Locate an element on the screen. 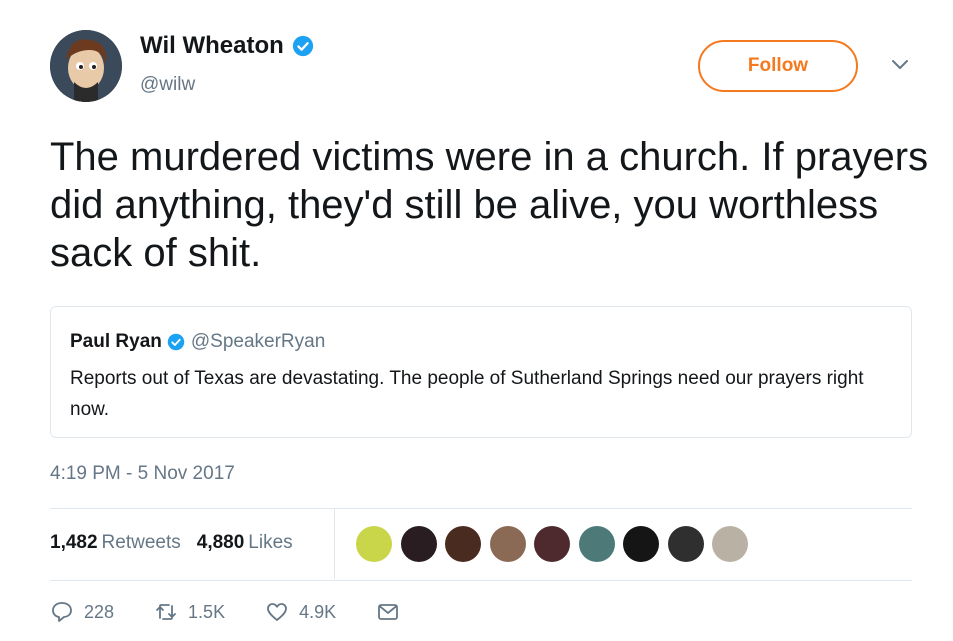 Image resolution: width=953 pixels, height=641 pixels. likes-label: Likes is located at coordinates (270, 542).